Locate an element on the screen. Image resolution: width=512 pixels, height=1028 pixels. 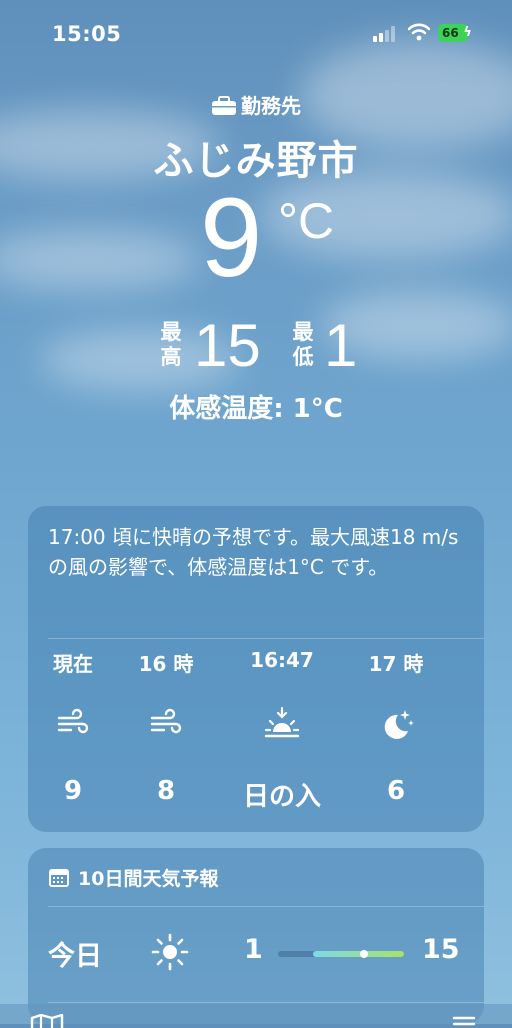
day-name: 今日 is located at coordinates (75, 956).